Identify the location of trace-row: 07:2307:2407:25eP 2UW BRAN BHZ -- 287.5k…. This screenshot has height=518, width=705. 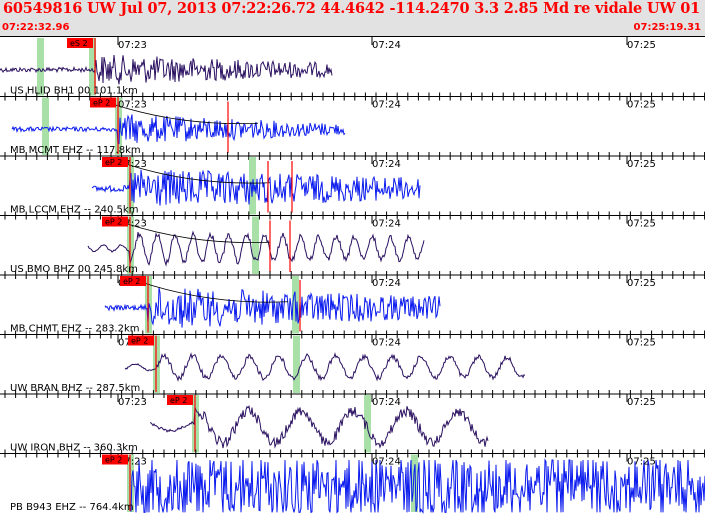
(352, 366).